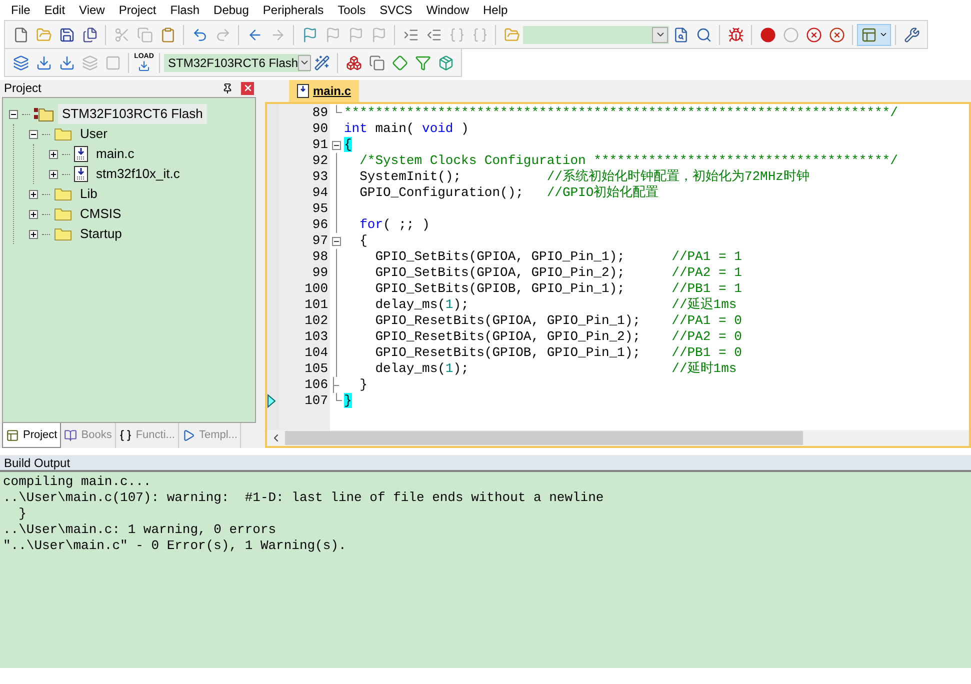 The height and width of the screenshot is (684, 971). Describe the element at coordinates (132, 114) in the screenshot. I see `tree-item: STM32F103RCT6 Flash` at that location.